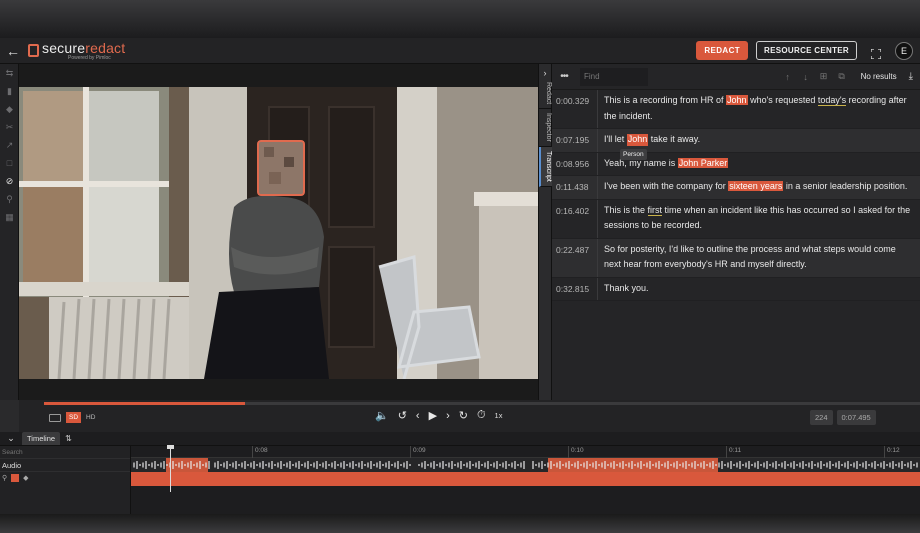  Describe the element at coordinates (469, 416) in the screenshot. I see `player-controls: SD HD 🔈 ↺ ‹ ▶ › ↻ ⏱ 1x 224 0:07.495` at that location.